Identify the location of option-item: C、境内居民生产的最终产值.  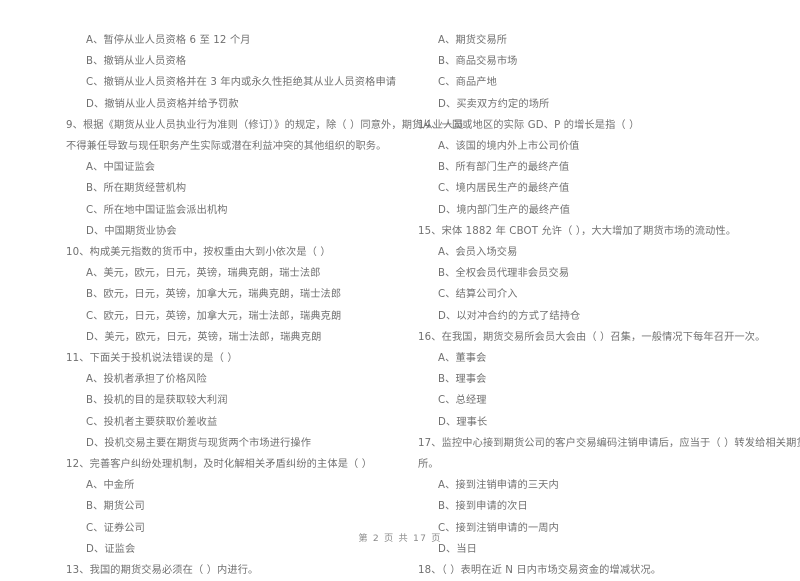
(504, 189).